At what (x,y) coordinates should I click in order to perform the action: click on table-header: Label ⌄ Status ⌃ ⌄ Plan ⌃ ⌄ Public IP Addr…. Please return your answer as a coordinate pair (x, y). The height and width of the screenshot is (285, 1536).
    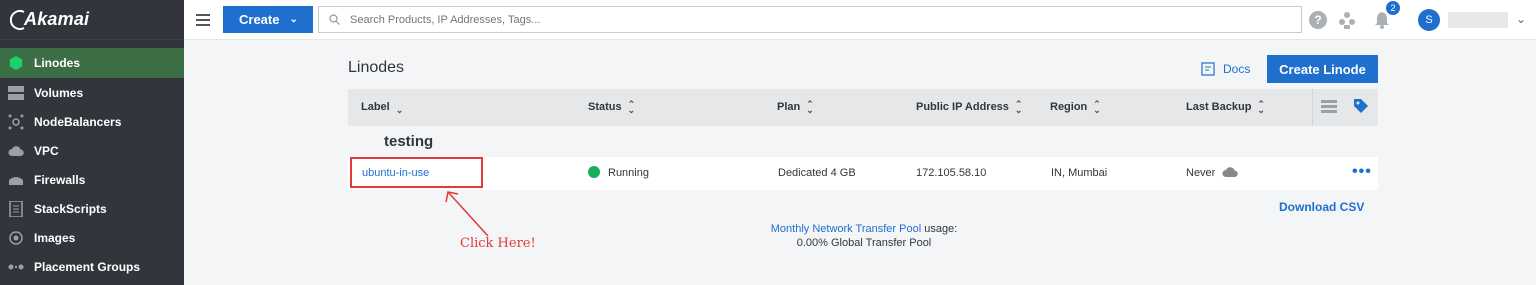
    Looking at the image, I should click on (863, 107).